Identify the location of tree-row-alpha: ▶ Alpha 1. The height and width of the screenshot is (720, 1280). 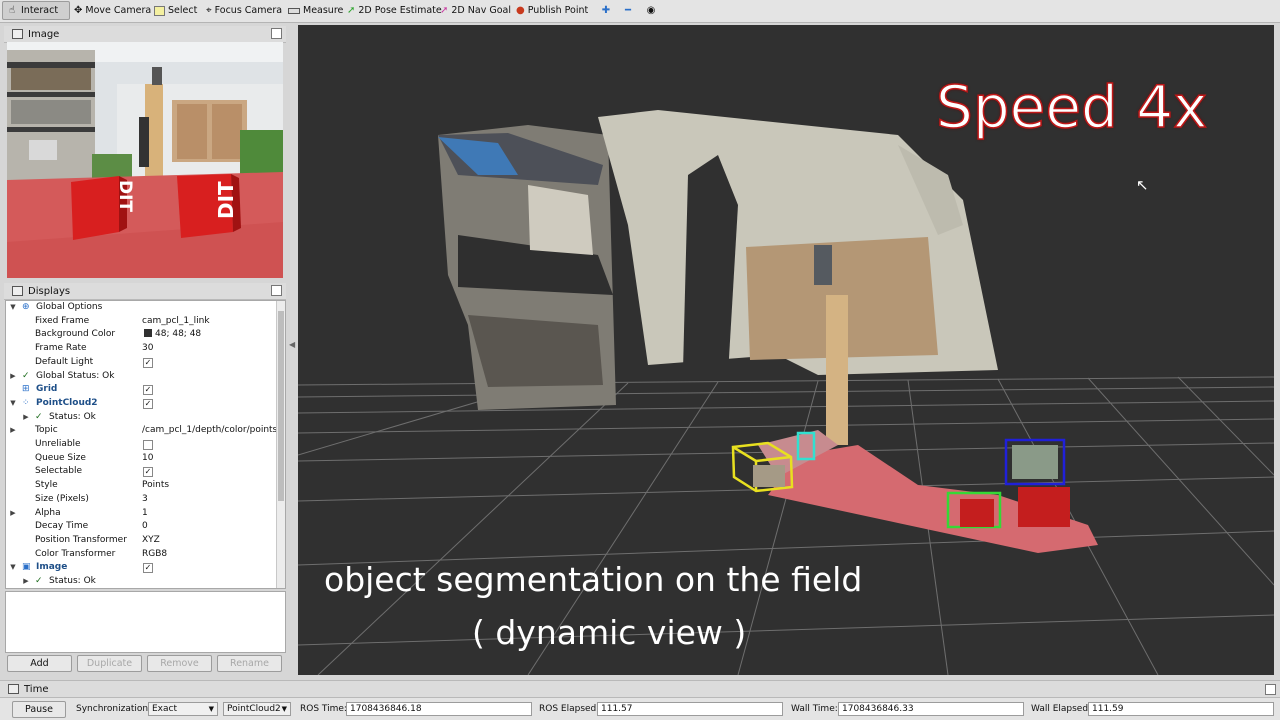
(141, 514).